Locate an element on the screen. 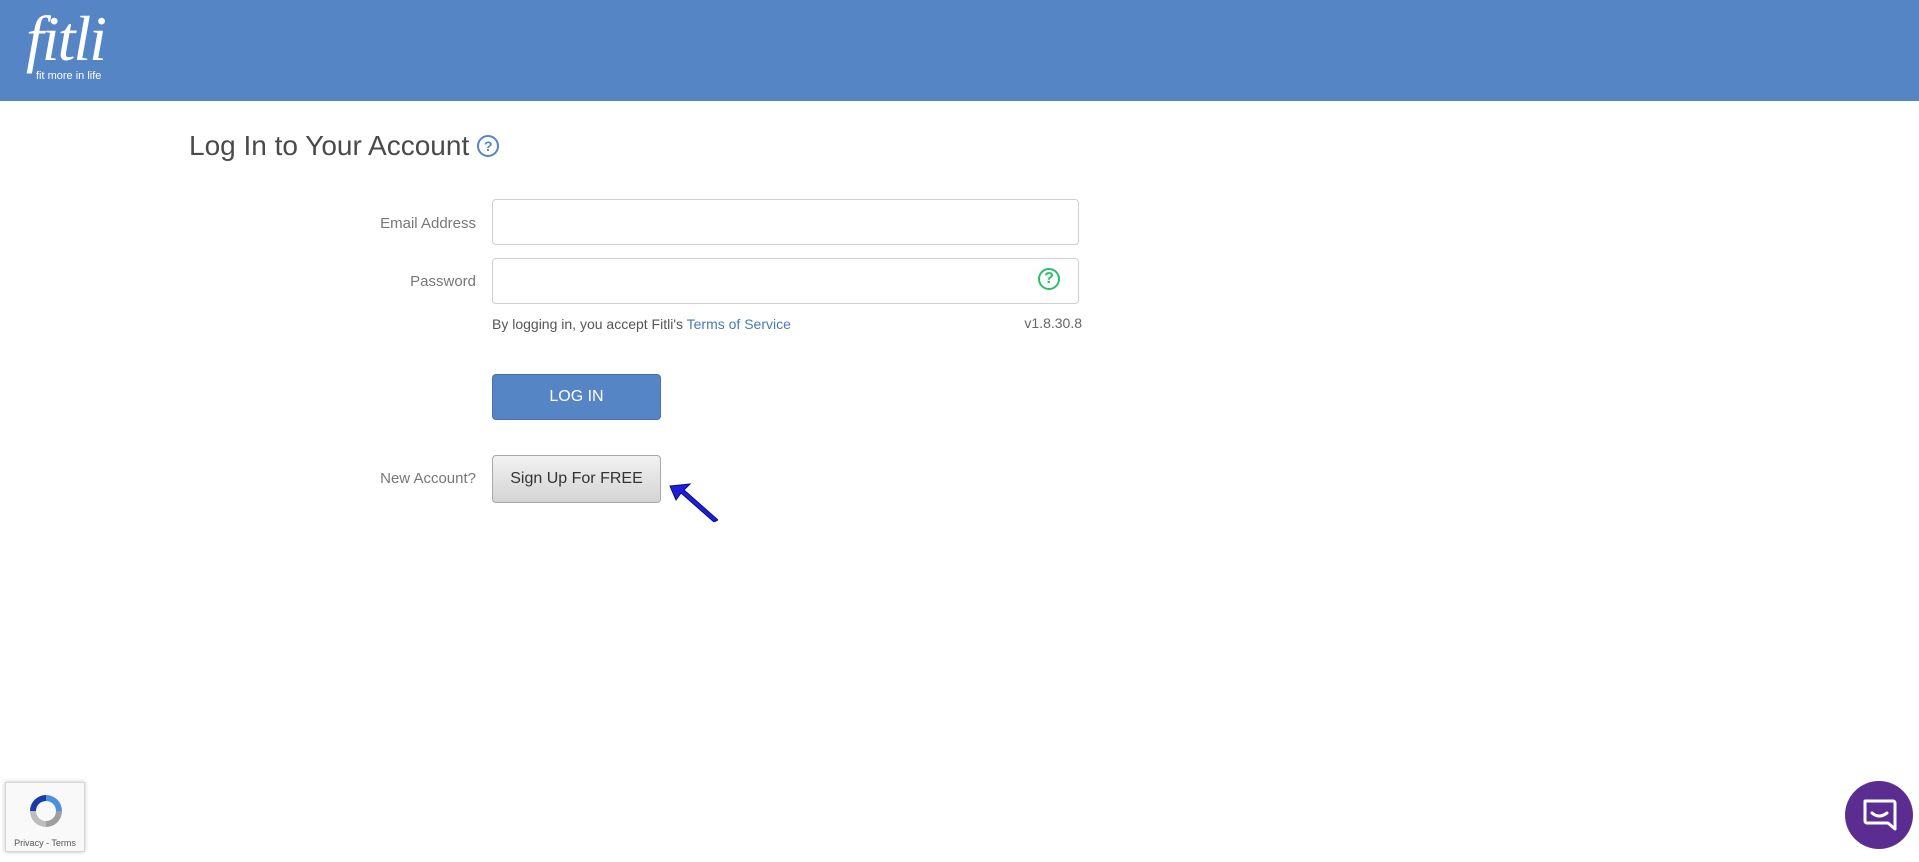 Image resolution: width=1919 pixels, height=862 pixels. new-account-label: New Account? is located at coordinates (428, 478).